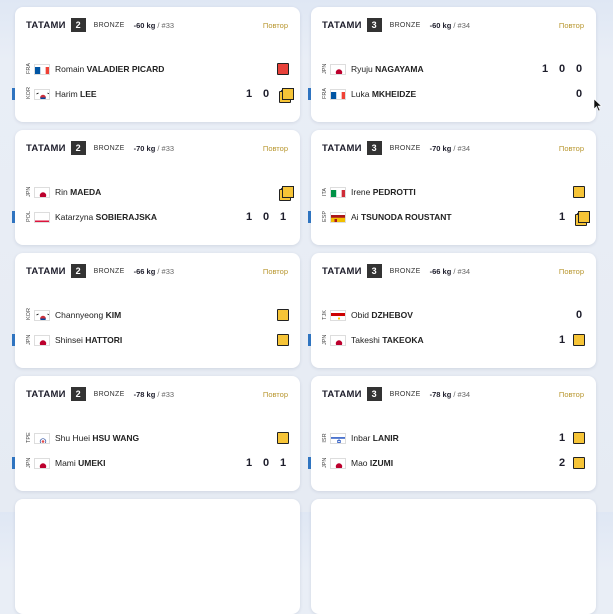 The width and height of the screenshot is (613, 614). I want to click on fighter-name: Inbar LANIR, so click(375, 438).